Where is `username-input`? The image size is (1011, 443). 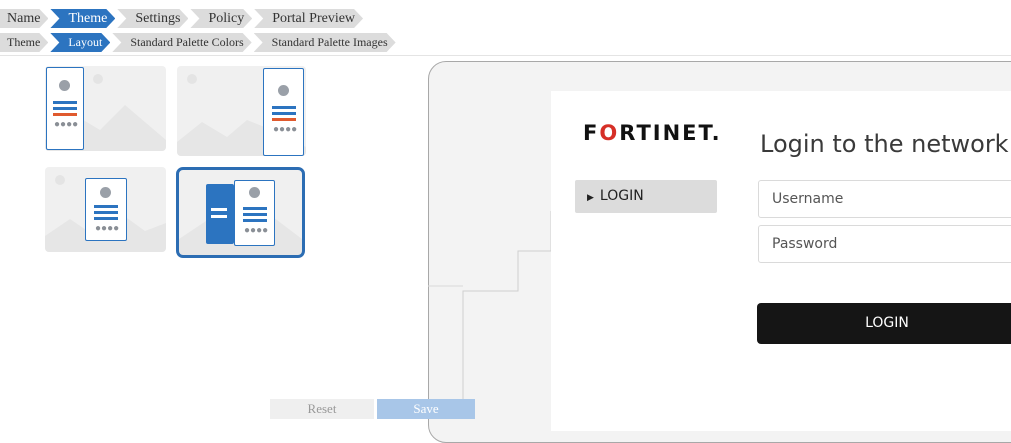 username-input is located at coordinates (884, 199).